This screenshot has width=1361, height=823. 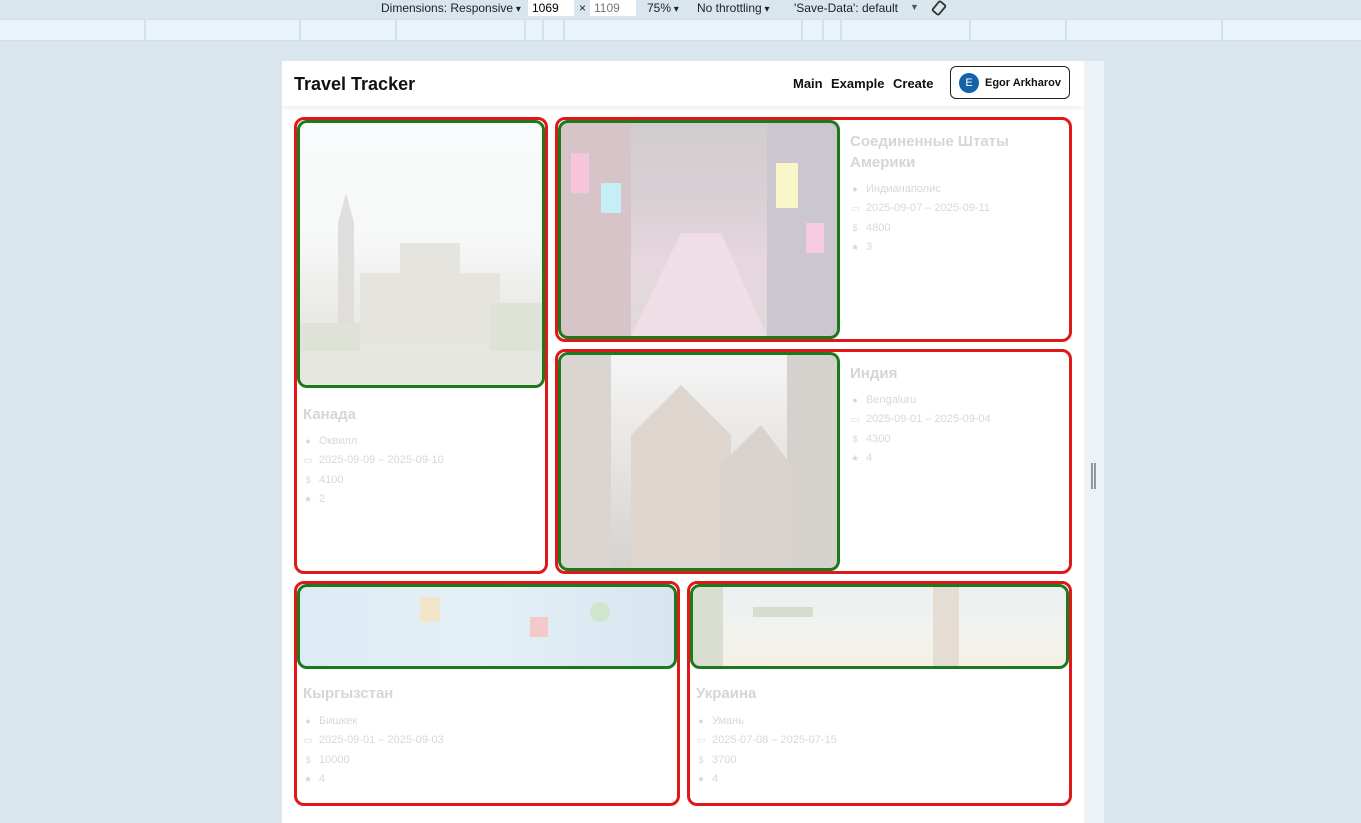 What do you see at coordinates (874, 373) in the screenshot?
I see `card-title: Индия` at bounding box center [874, 373].